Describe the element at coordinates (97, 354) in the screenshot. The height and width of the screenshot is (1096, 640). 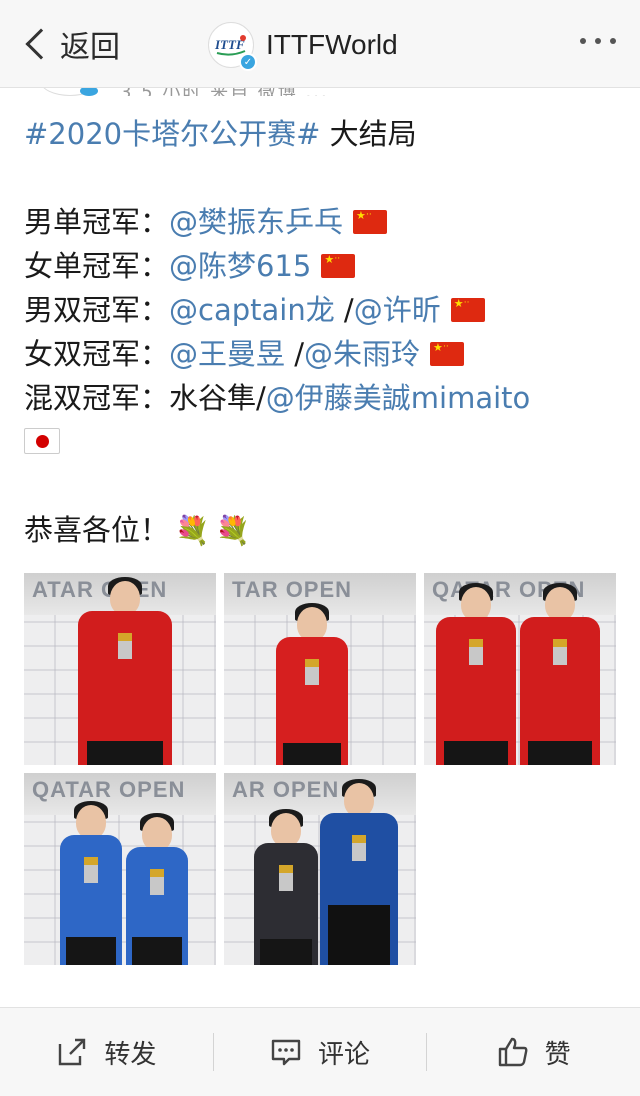
I see `winner-label: 女双冠军：` at that location.